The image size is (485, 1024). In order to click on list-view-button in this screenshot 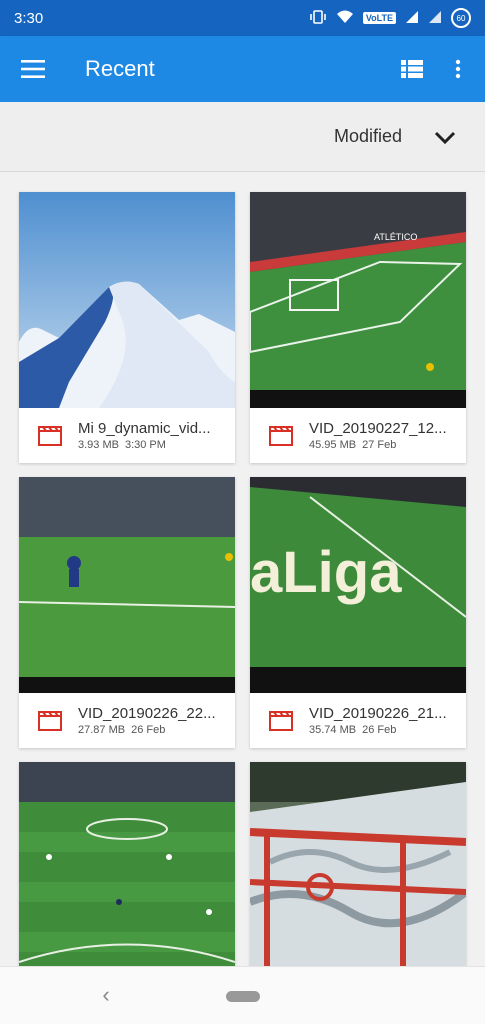, I will do `click(412, 69)`.